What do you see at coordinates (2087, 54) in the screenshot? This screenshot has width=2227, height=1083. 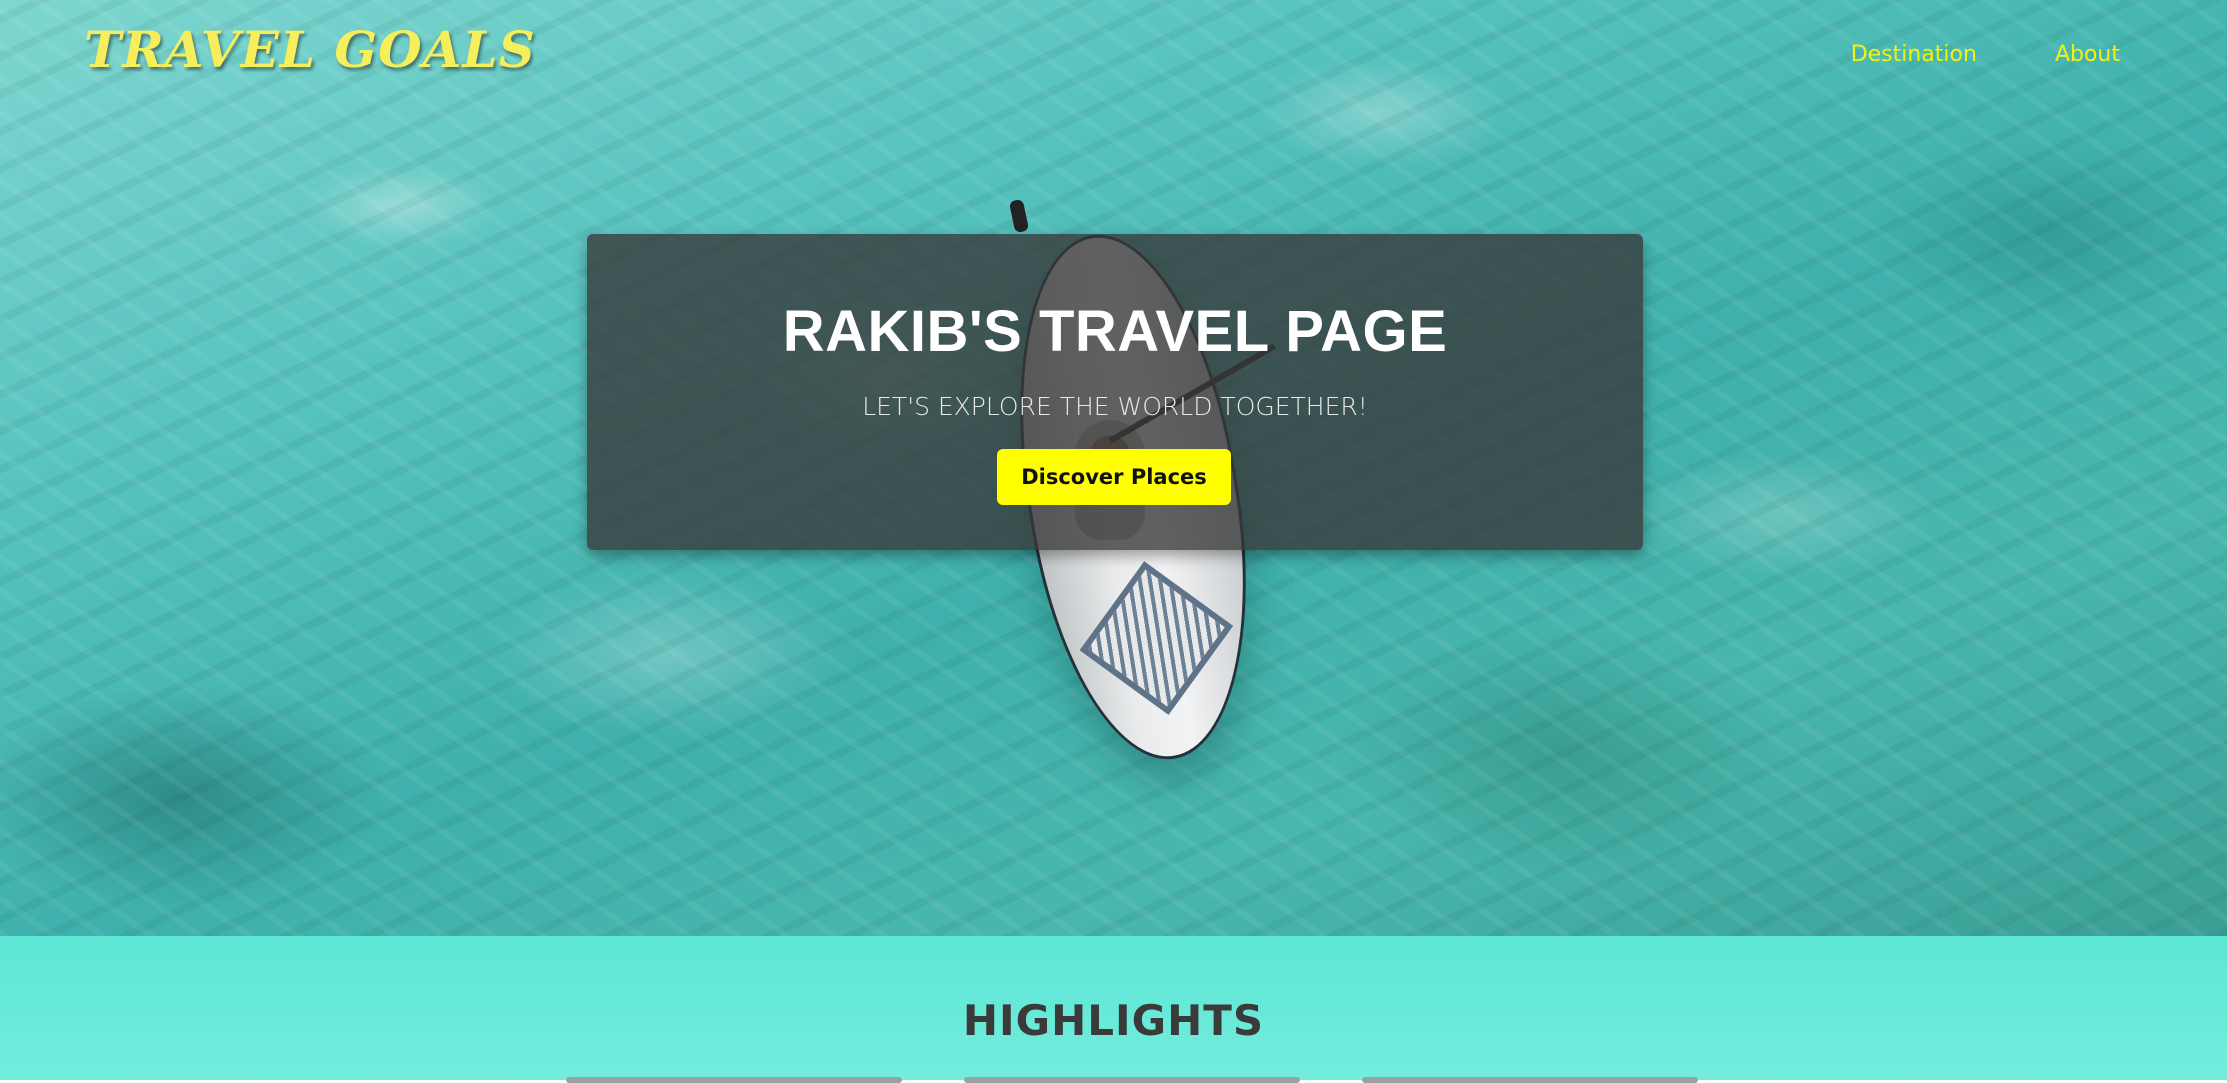 I see `nav-link-about: About` at bounding box center [2087, 54].